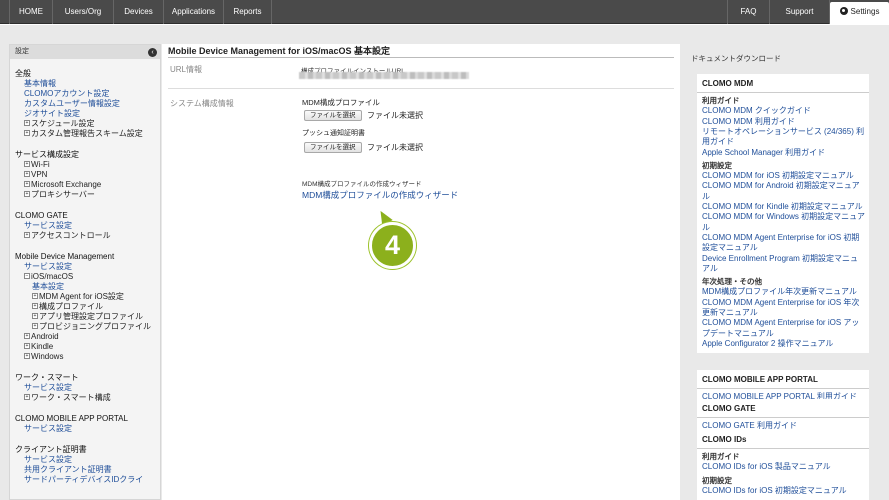  What do you see at coordinates (341, 102) in the screenshot?
I see `mdm-profile-label: MDM構成プロファイル` at bounding box center [341, 102].